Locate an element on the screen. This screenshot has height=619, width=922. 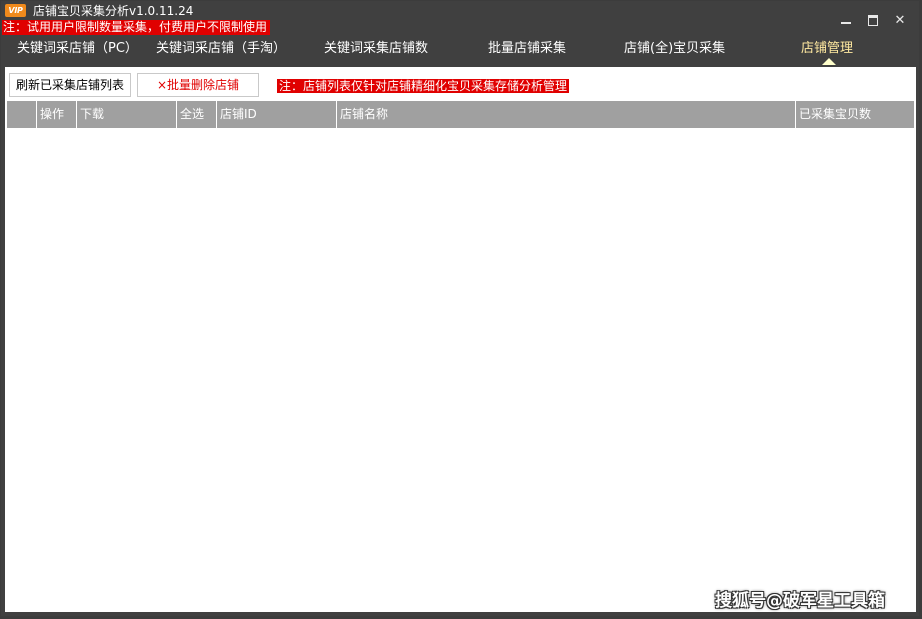
refresh-shop-list-button: 刷新已采集店铺列表 is located at coordinates (70, 85).